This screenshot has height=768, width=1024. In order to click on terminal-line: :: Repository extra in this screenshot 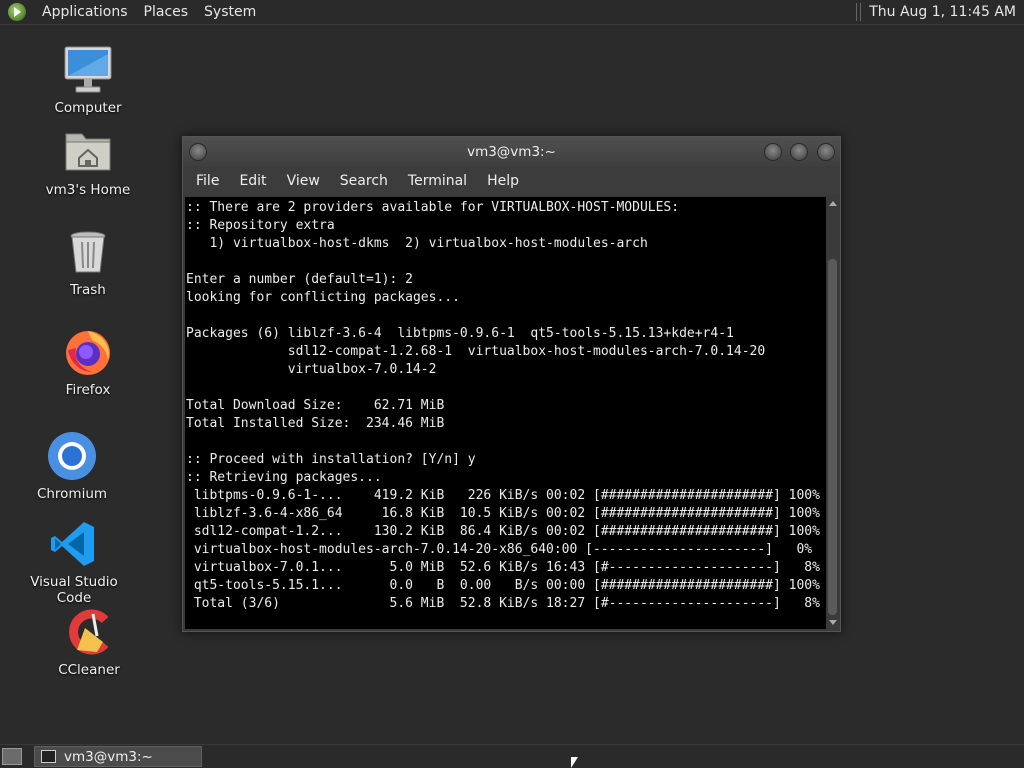, I will do `click(260, 225)`.